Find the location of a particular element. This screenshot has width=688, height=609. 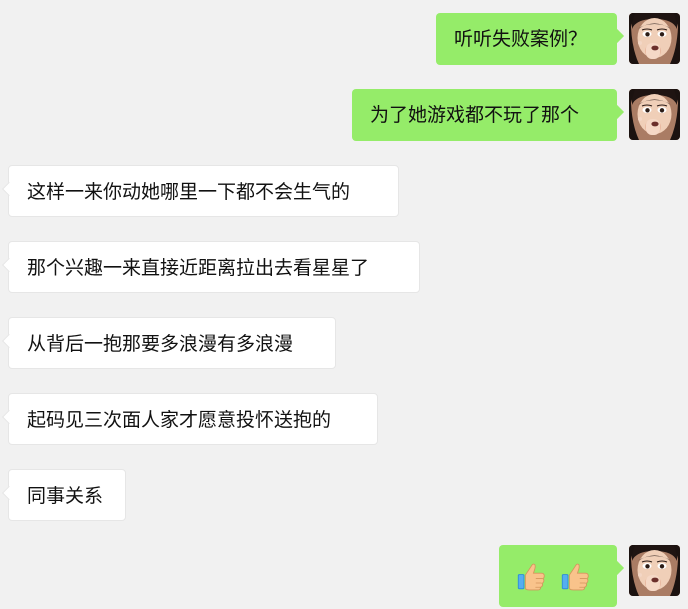

emoji-row is located at coordinates (558, 576).